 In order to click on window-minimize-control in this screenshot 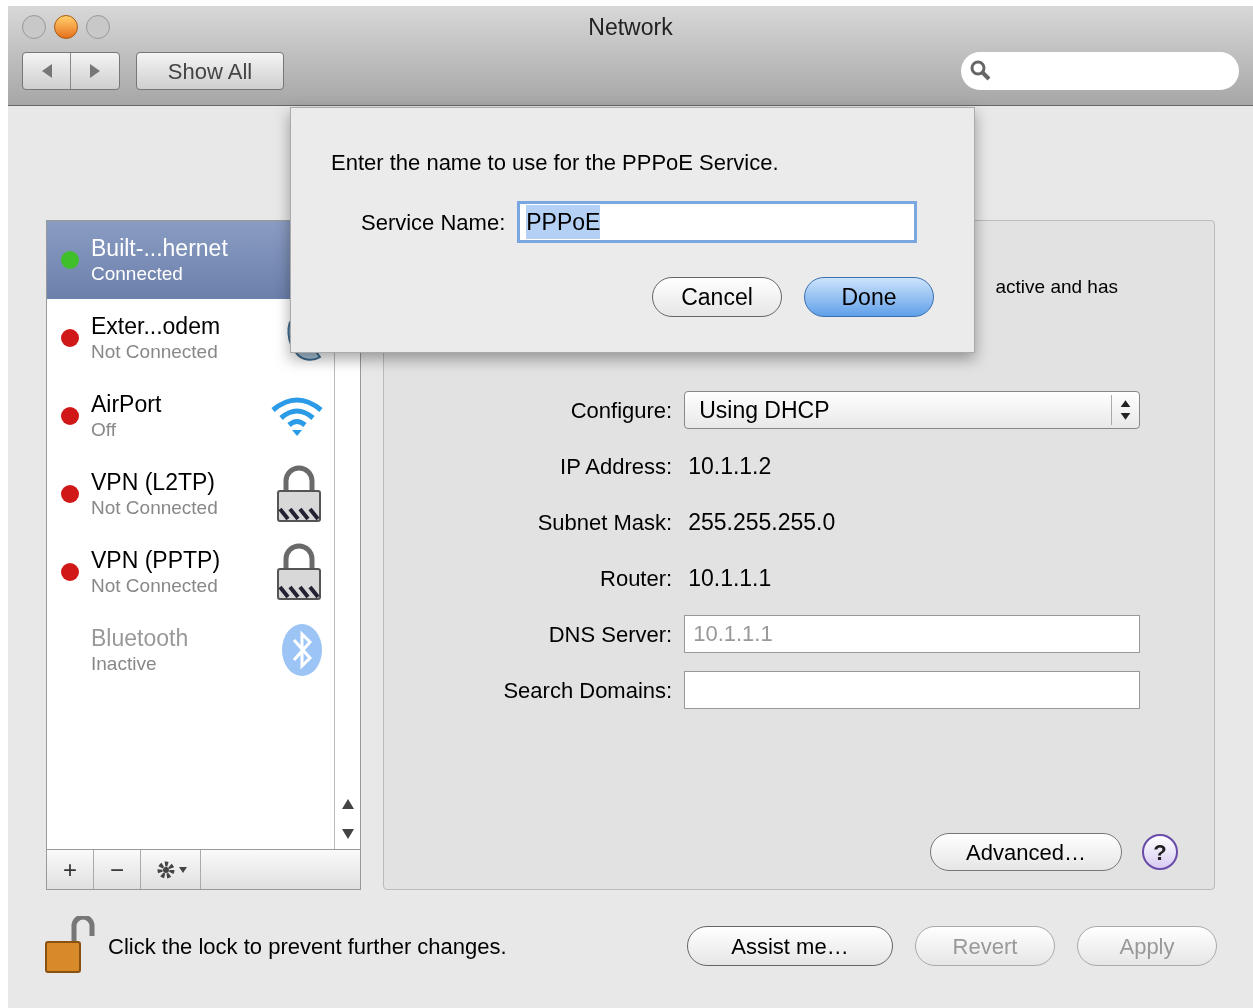, I will do `click(66, 27)`.